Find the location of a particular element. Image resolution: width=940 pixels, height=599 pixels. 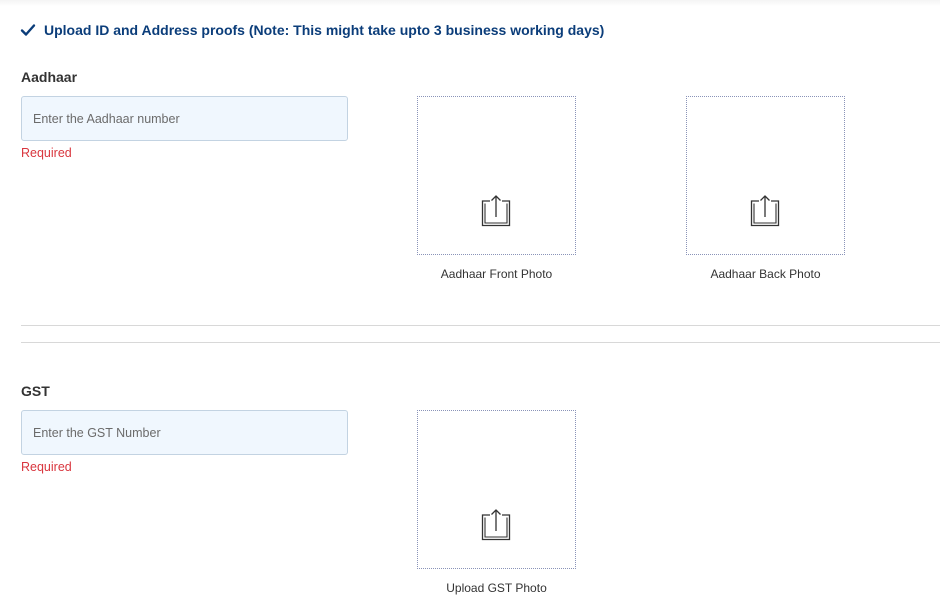

aadhaar-front-caption: Aadhaar Front Photo is located at coordinates (496, 274).